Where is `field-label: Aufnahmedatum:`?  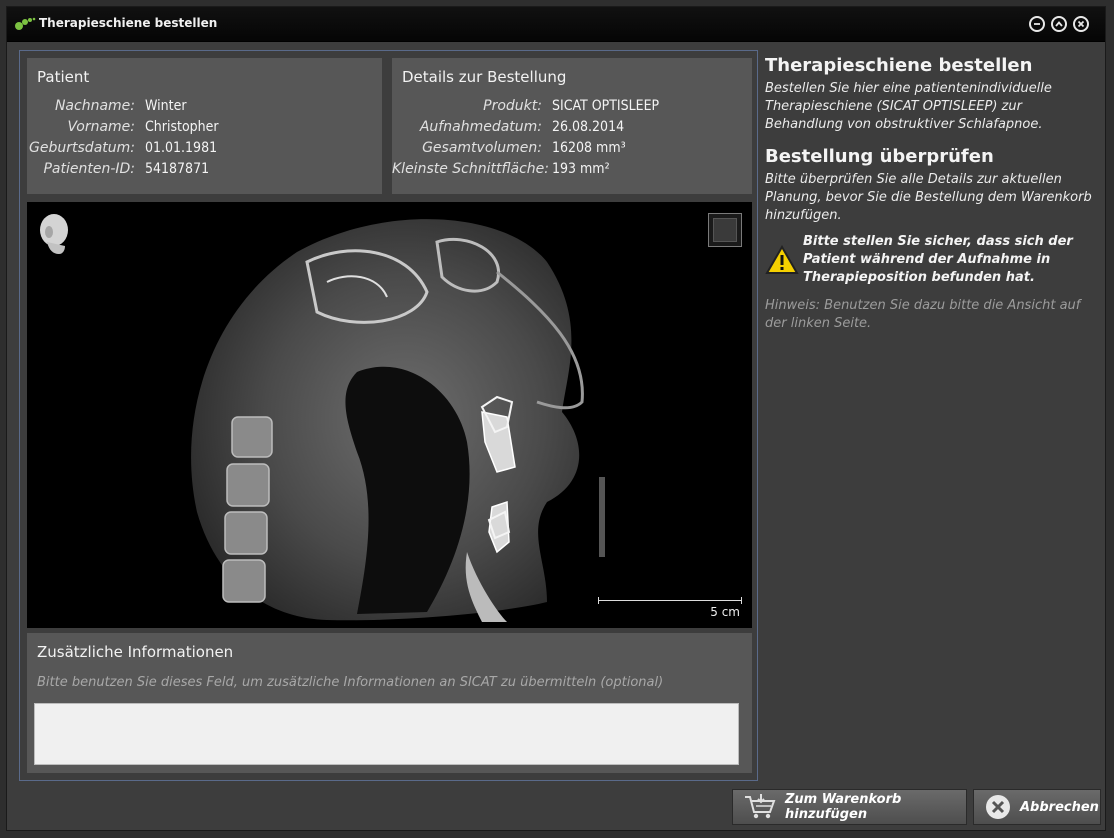 field-label: Aufnahmedatum: is located at coordinates (480, 127).